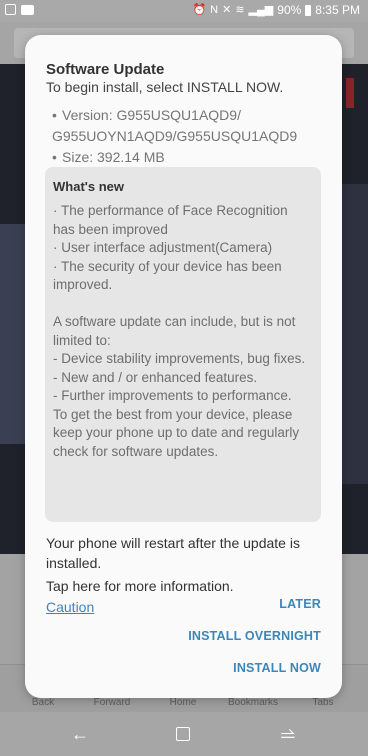 The image size is (368, 756). I want to click on version-item-continued: G955UOYN1AQD9/G955USQU1AQD9, so click(174, 136).